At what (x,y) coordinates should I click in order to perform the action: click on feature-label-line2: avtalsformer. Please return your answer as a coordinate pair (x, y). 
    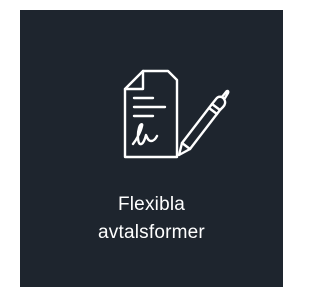
    Looking at the image, I should click on (151, 232).